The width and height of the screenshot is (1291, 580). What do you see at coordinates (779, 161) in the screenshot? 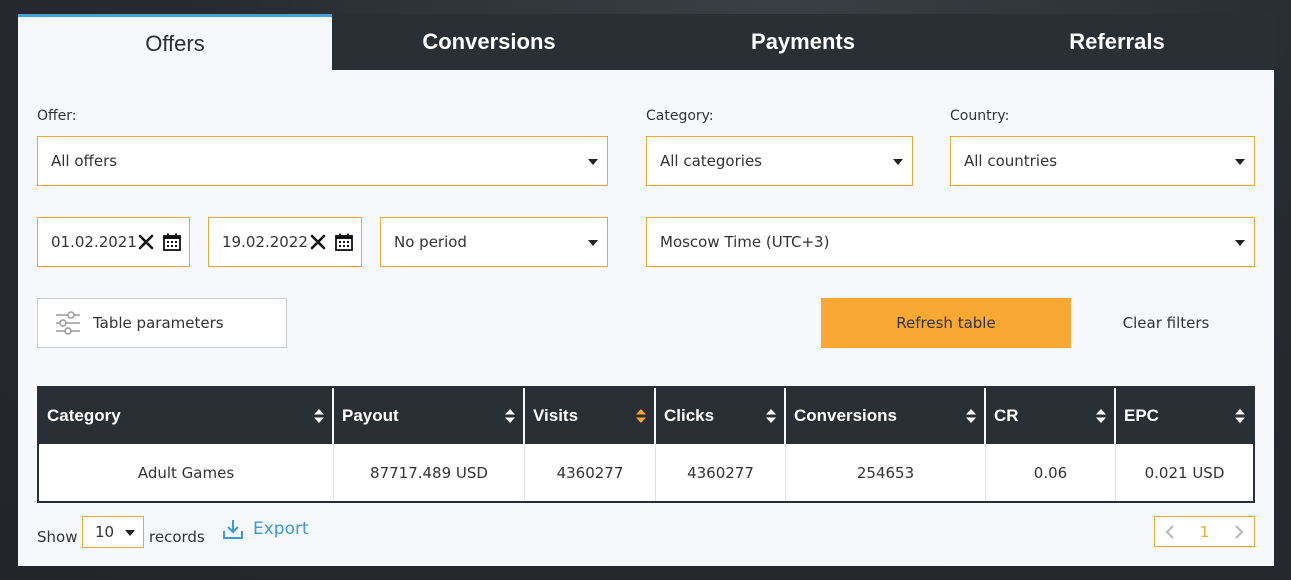
I see `category-select: All categories` at bounding box center [779, 161].